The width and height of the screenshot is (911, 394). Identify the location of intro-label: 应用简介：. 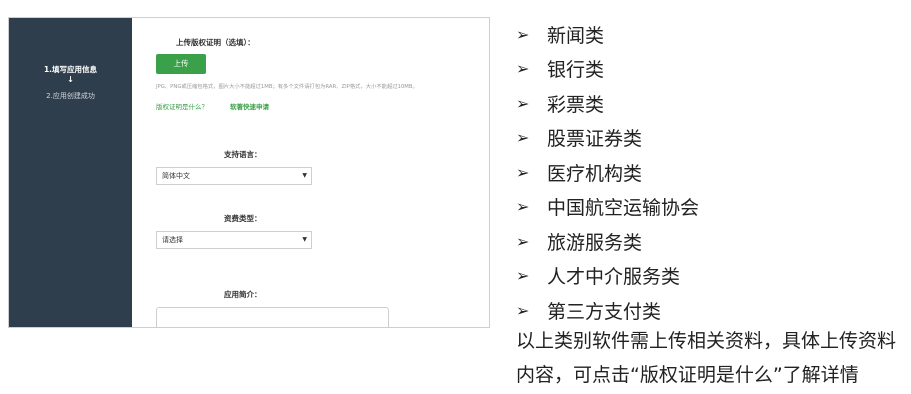
(243, 294).